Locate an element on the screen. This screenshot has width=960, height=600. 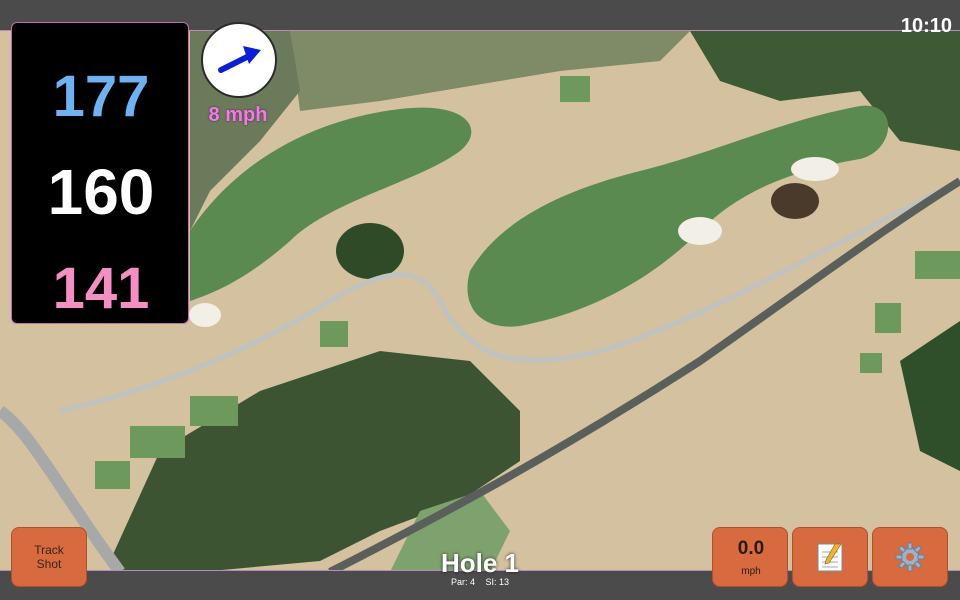
settings-button is located at coordinates (910, 557).